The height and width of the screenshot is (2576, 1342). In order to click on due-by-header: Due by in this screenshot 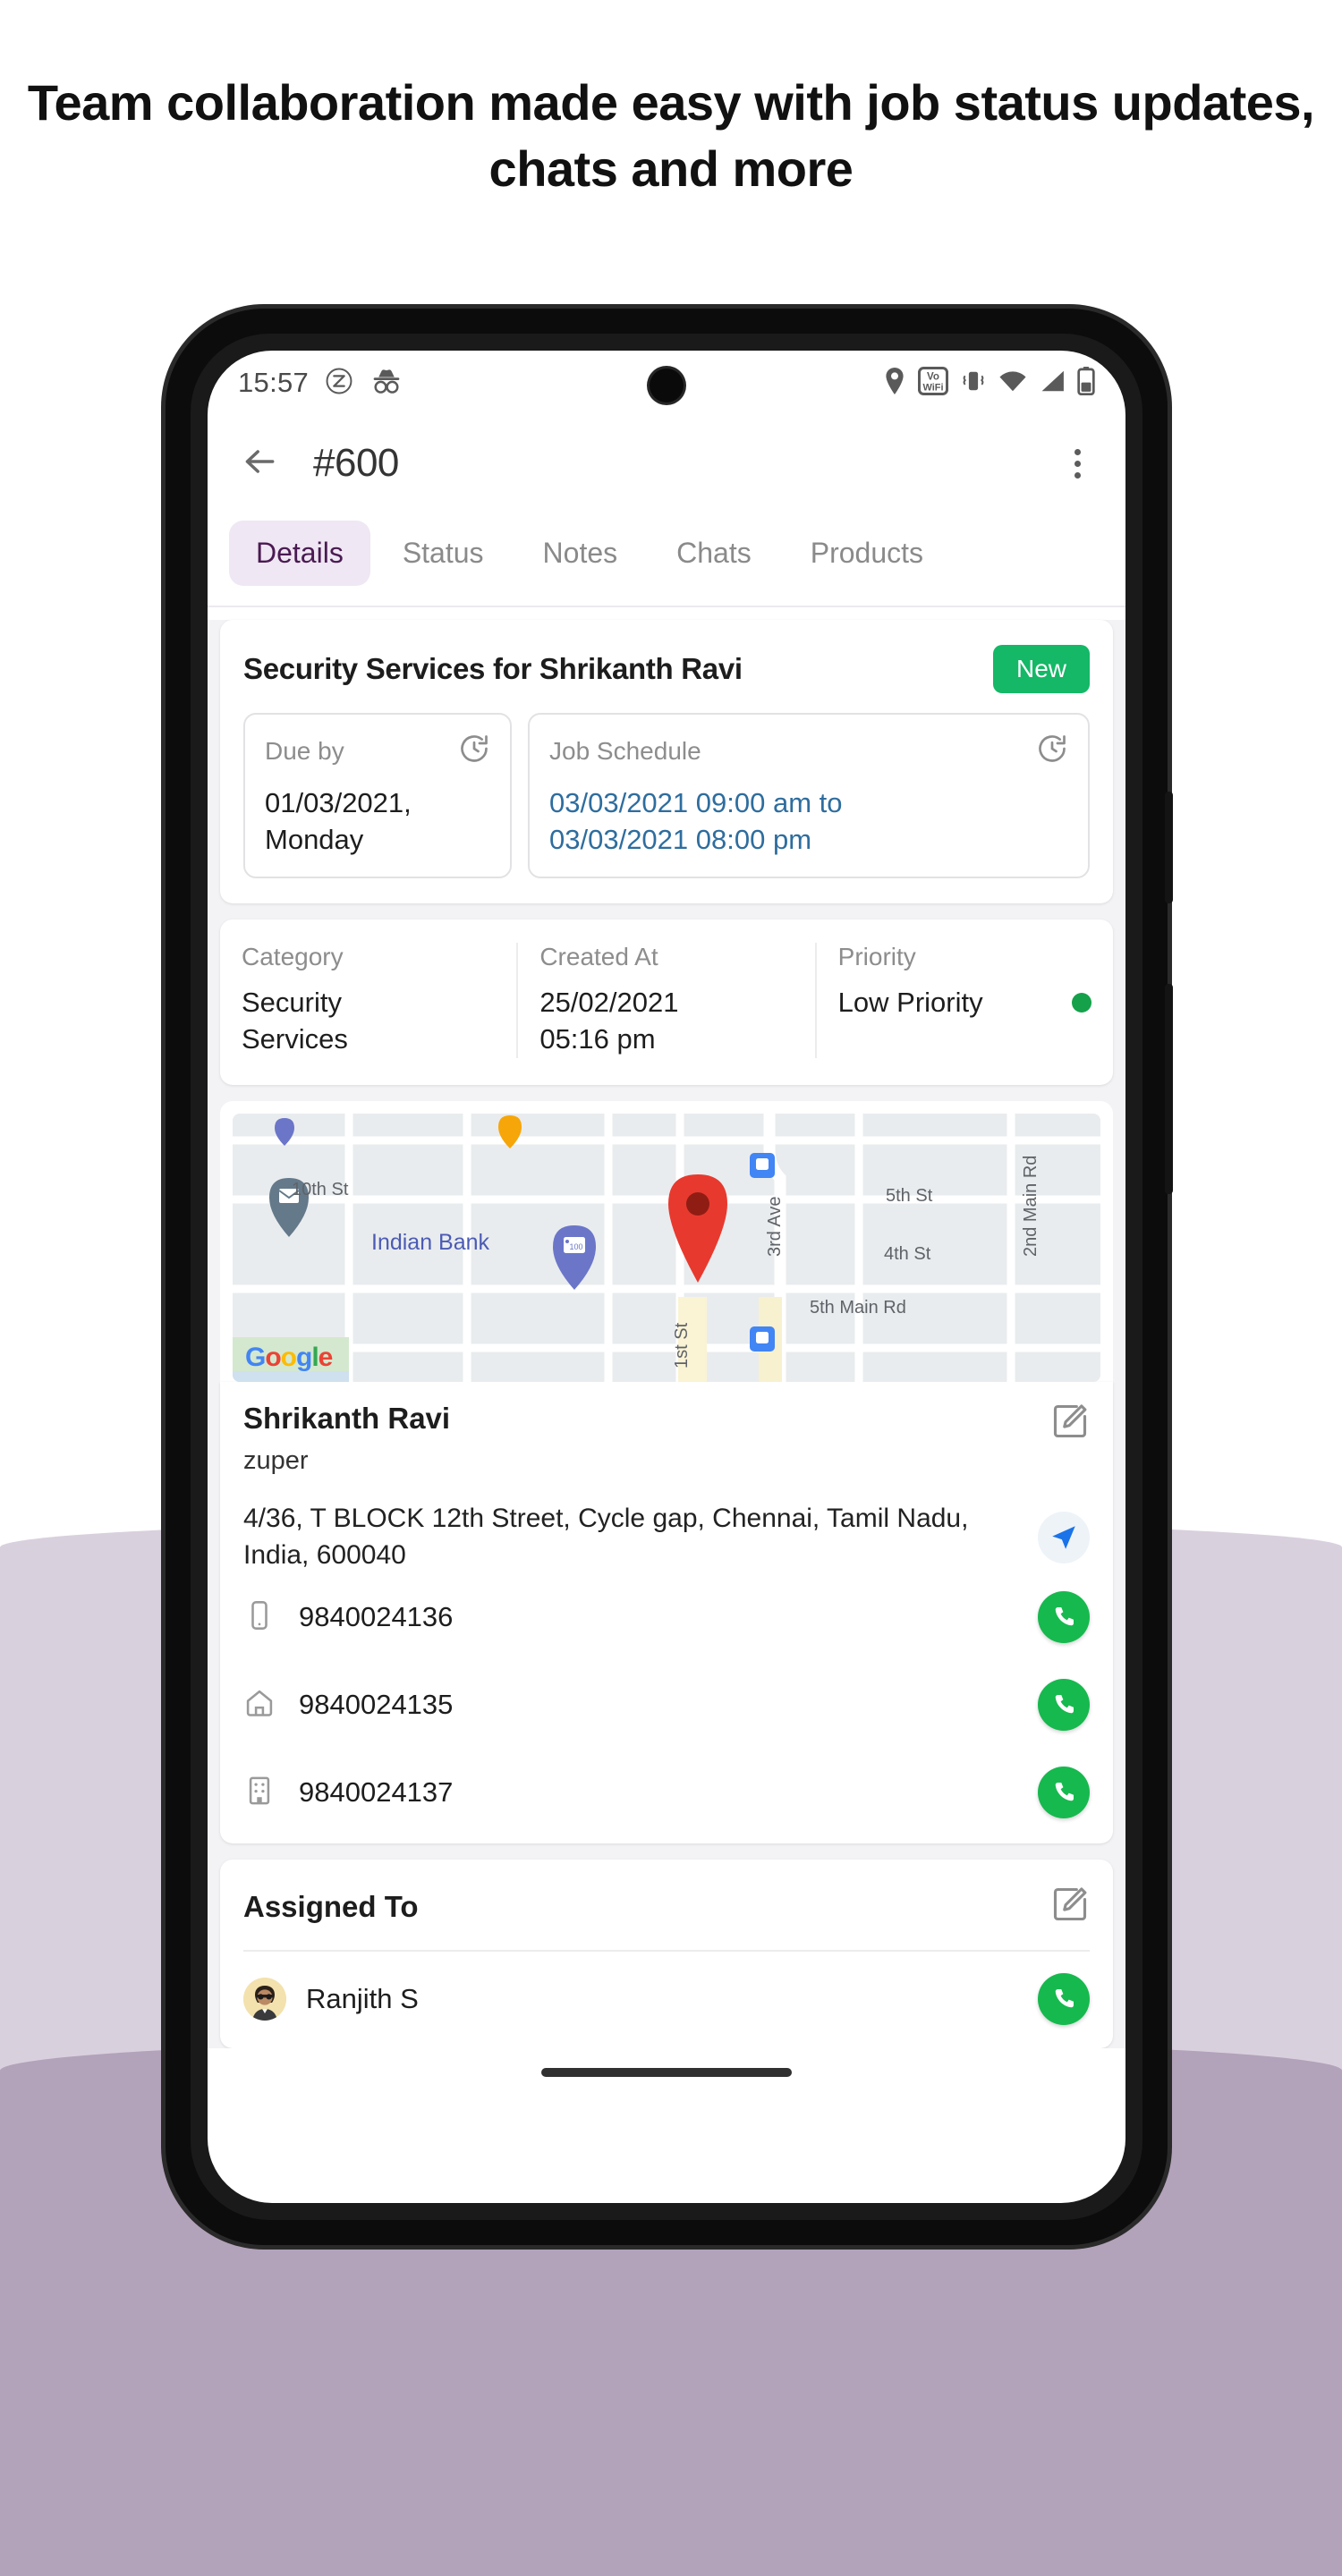, I will do `click(378, 751)`.